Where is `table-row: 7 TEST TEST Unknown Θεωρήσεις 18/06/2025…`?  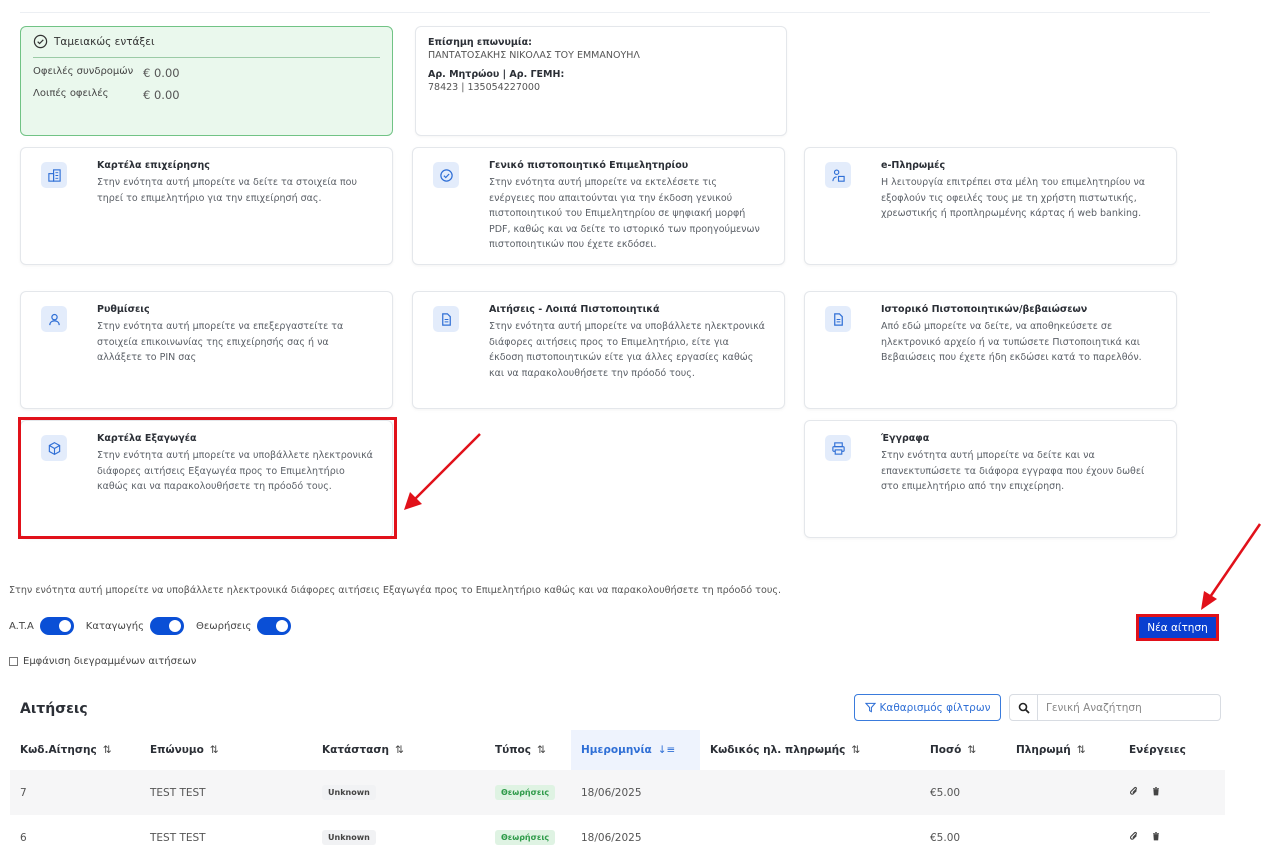
table-row: 7 TEST TEST Unknown Θεωρήσεις 18/06/2025… is located at coordinates (617, 792).